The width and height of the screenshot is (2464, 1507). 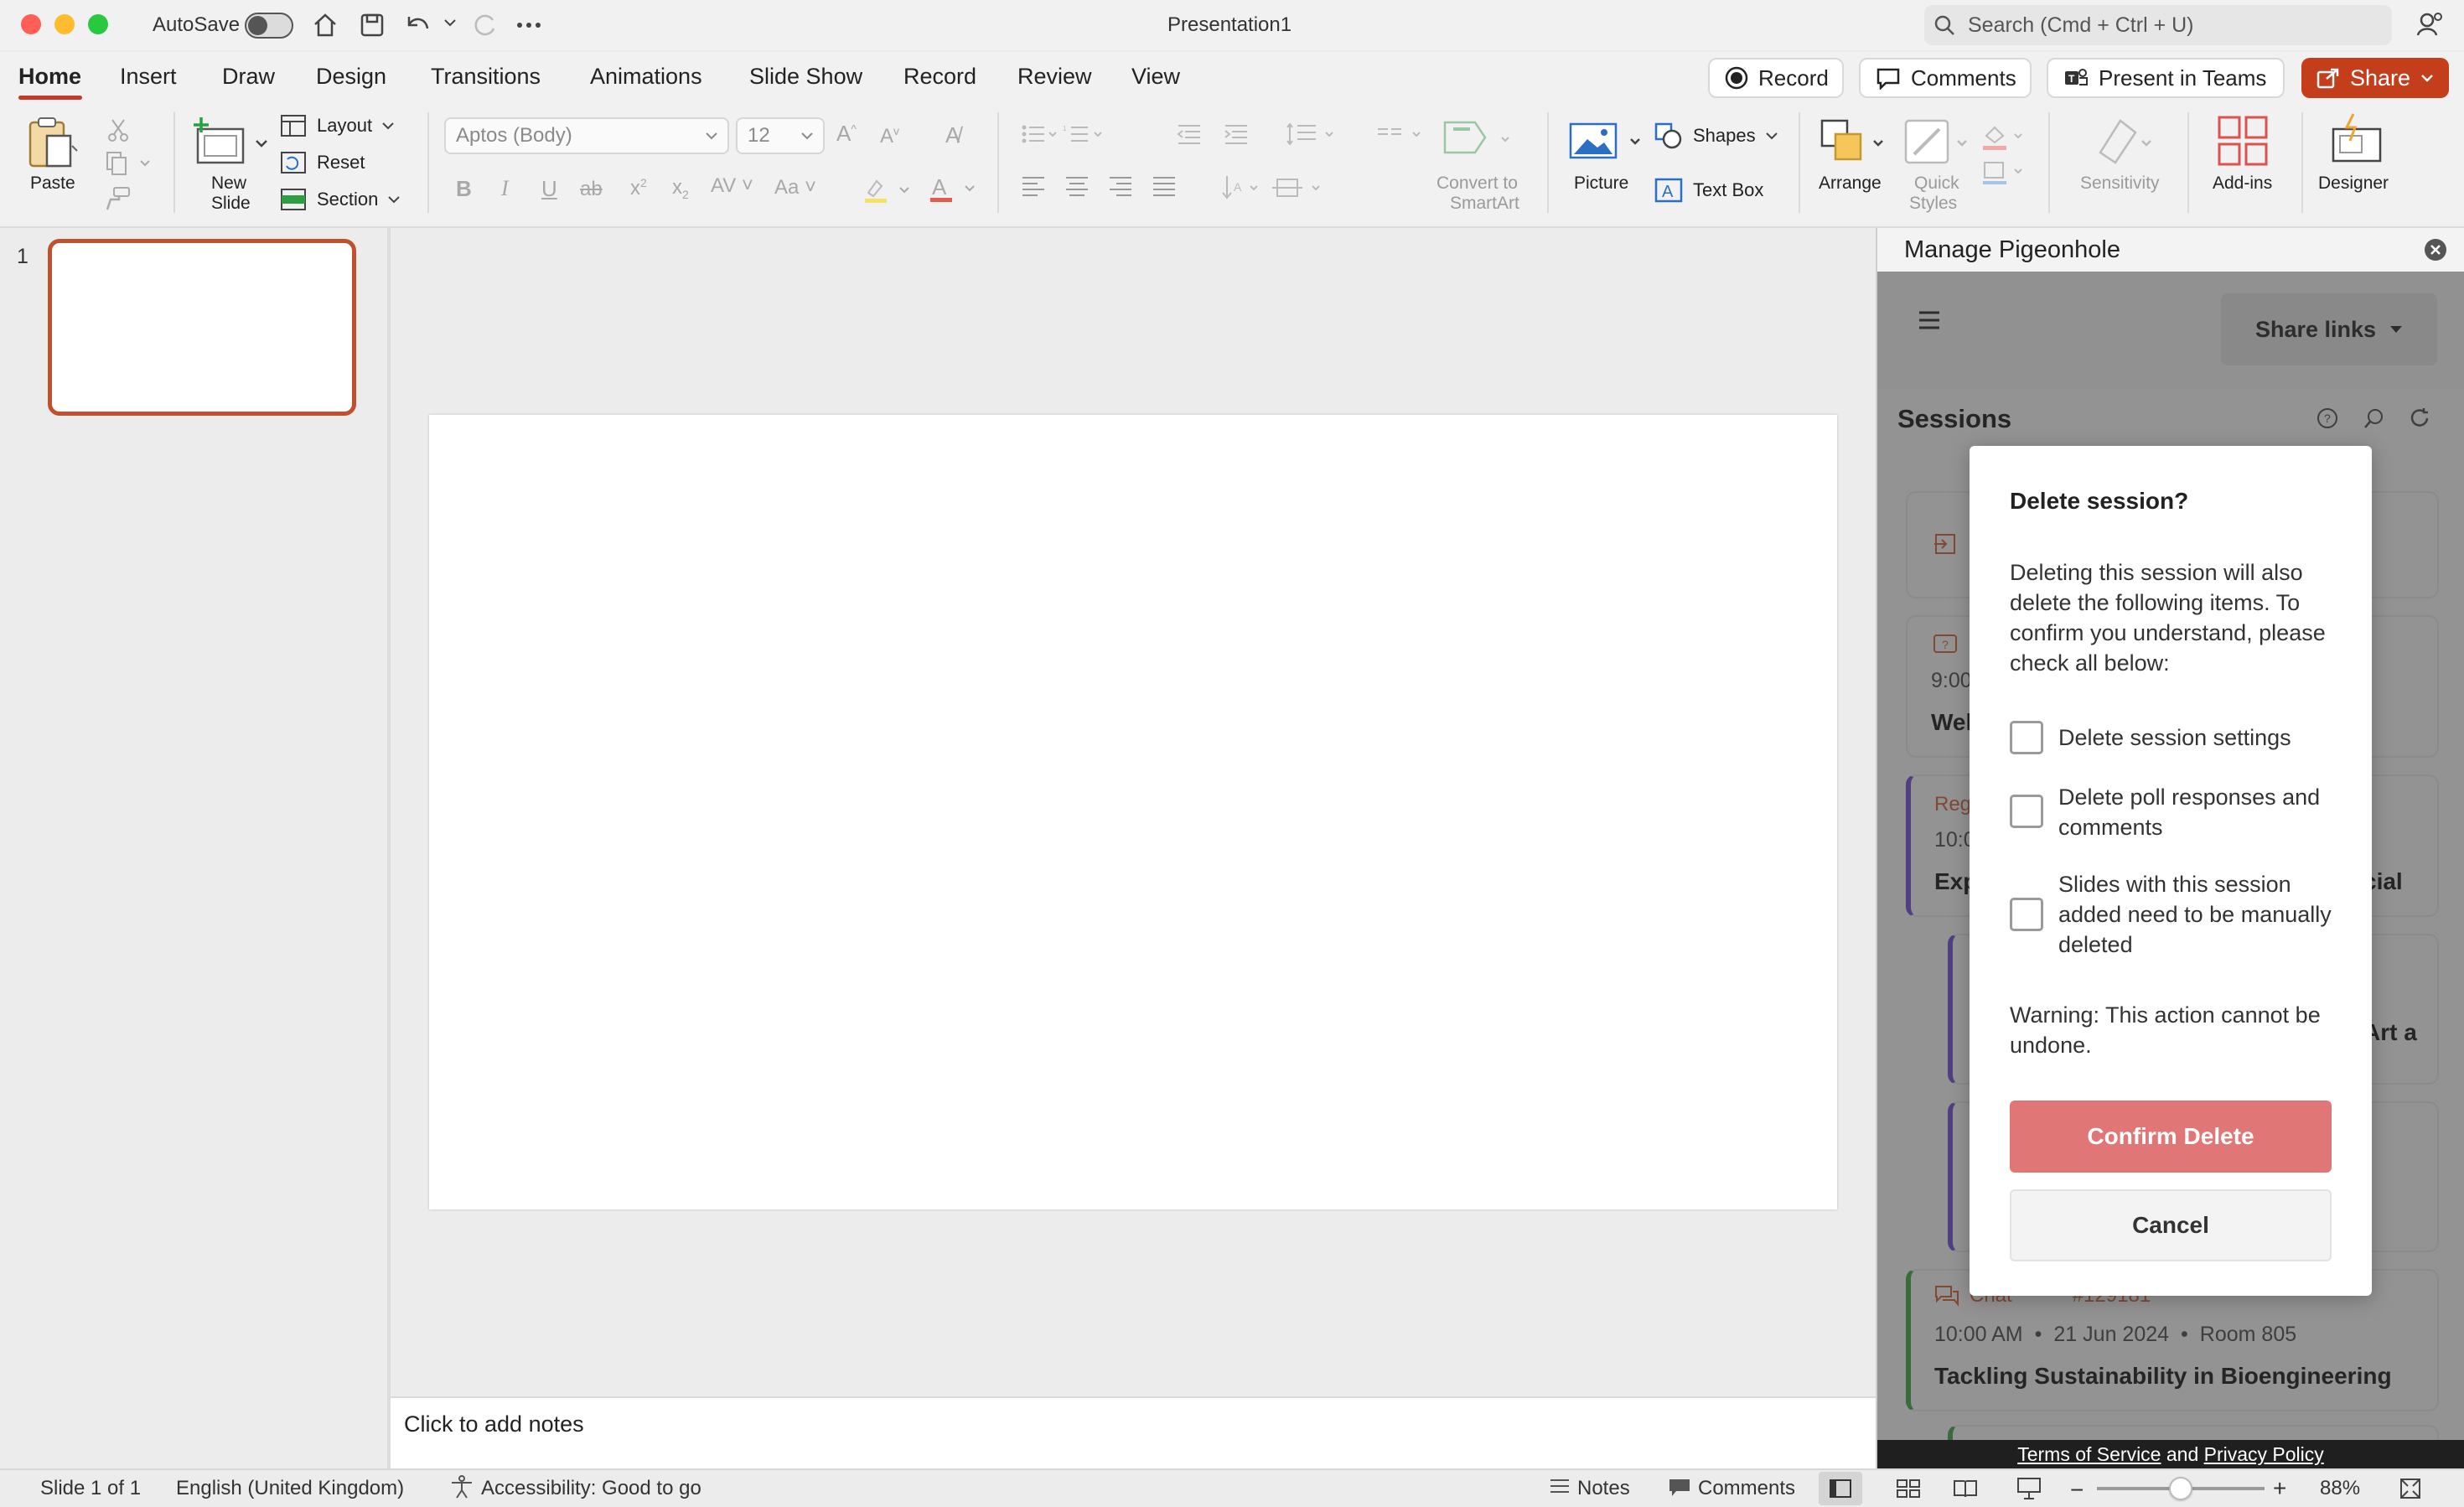 I want to click on comments-toggle: Comments, so click(x=1746, y=1488).